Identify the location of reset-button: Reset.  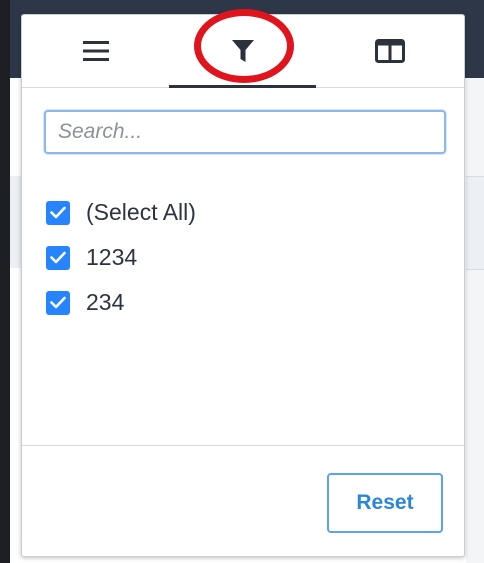
(385, 503).